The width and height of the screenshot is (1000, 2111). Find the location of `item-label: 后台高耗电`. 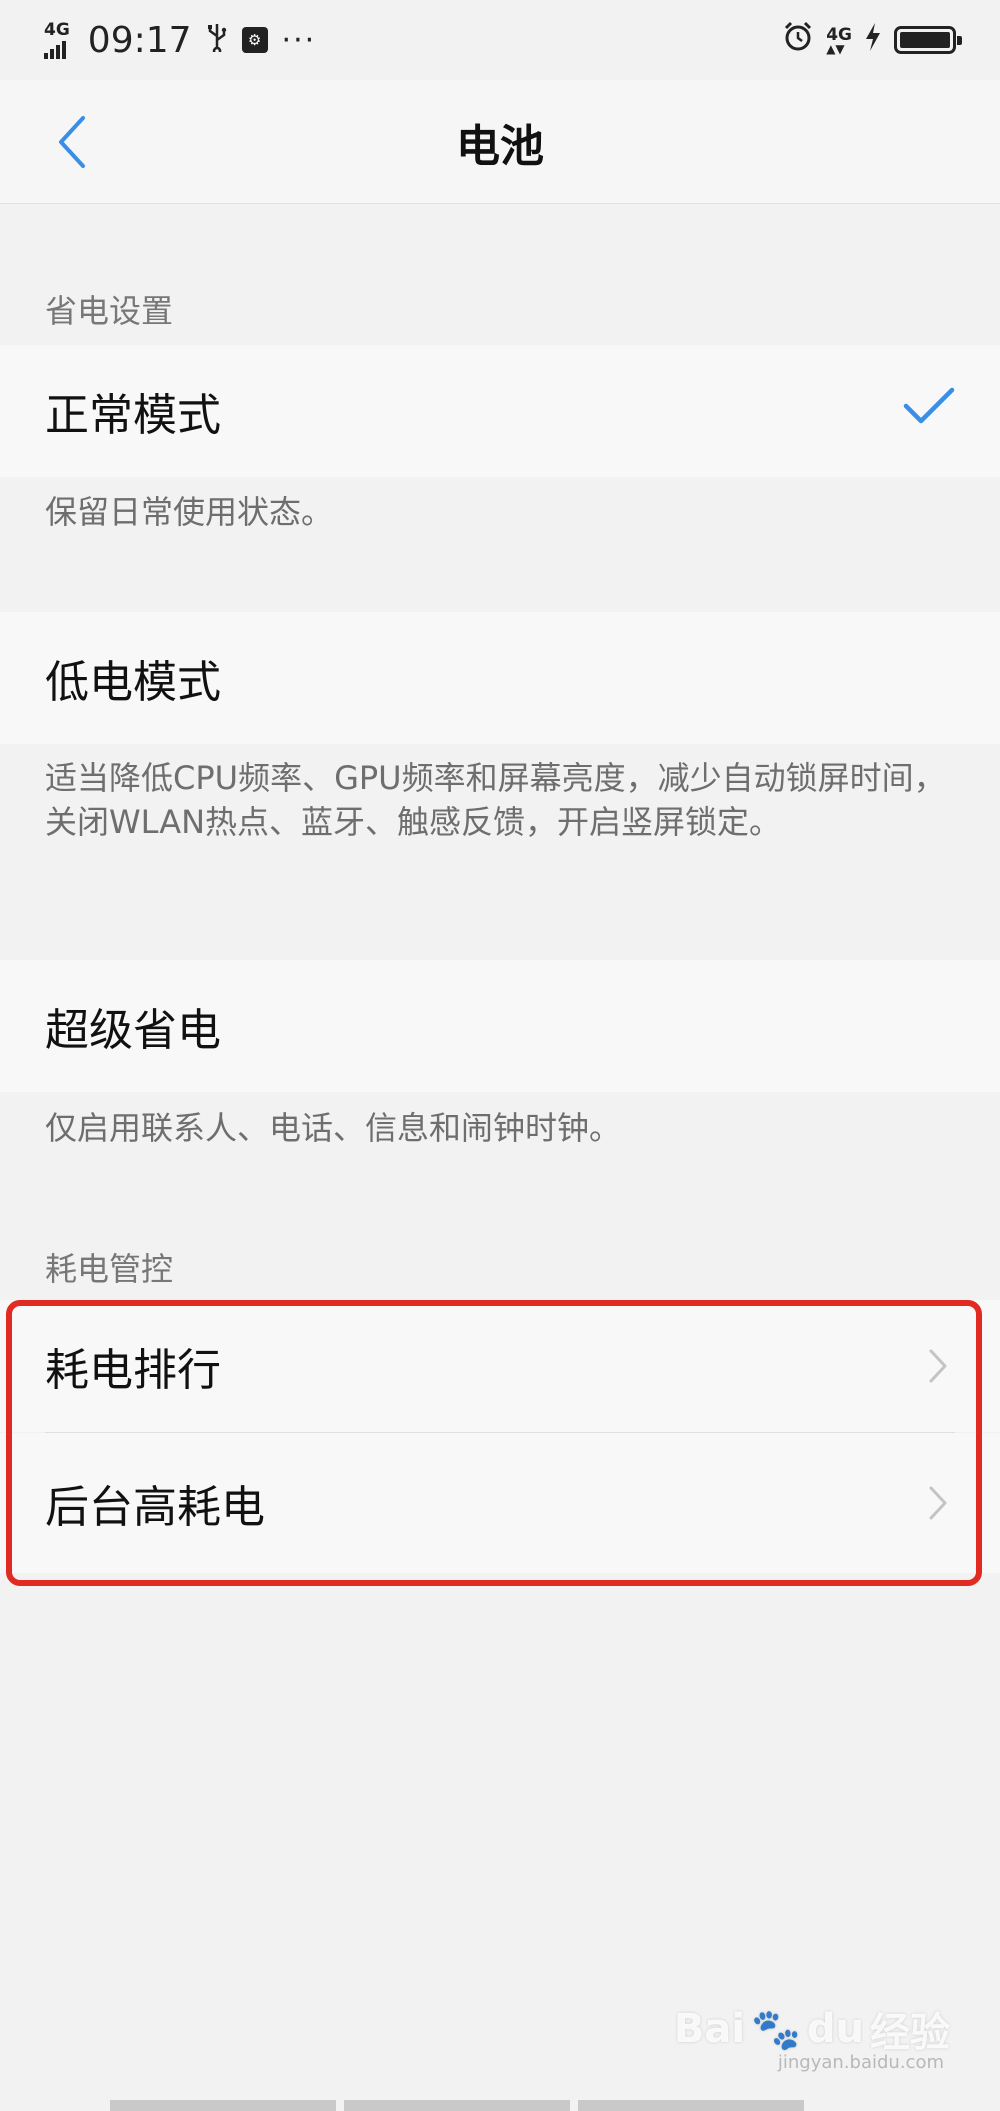

item-label: 后台高耗电 is located at coordinates (155, 1507).